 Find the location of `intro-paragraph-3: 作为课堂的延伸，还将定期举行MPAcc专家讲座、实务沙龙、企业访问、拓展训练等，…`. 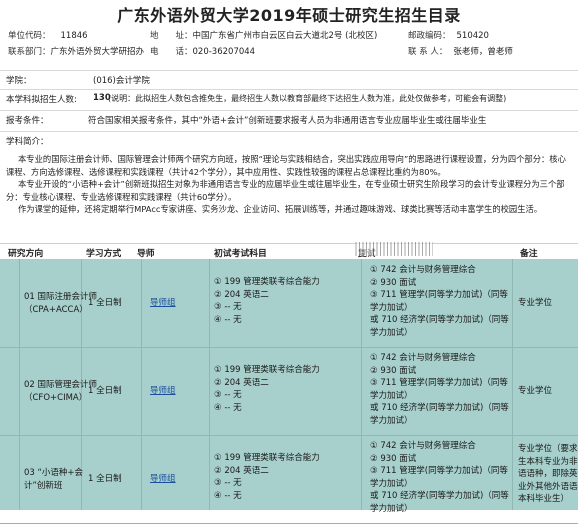

intro-paragraph-3: 作为课堂的延伸，还将定期举行MPAcc专家讲座、实务沙龙、企业访问、拓展训练等，… is located at coordinates (280, 209).